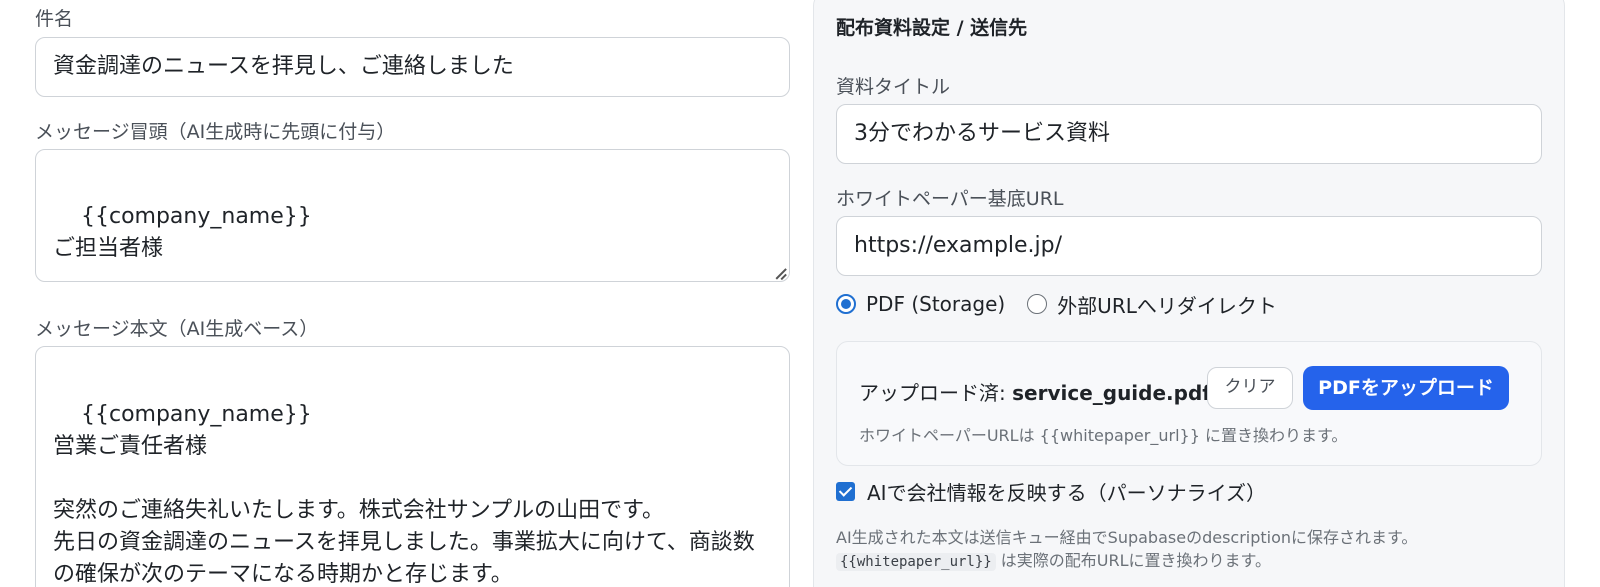  What do you see at coordinates (936, 393) in the screenshot?
I see `upload-status-prefix: アップロード済:` at bounding box center [936, 393].